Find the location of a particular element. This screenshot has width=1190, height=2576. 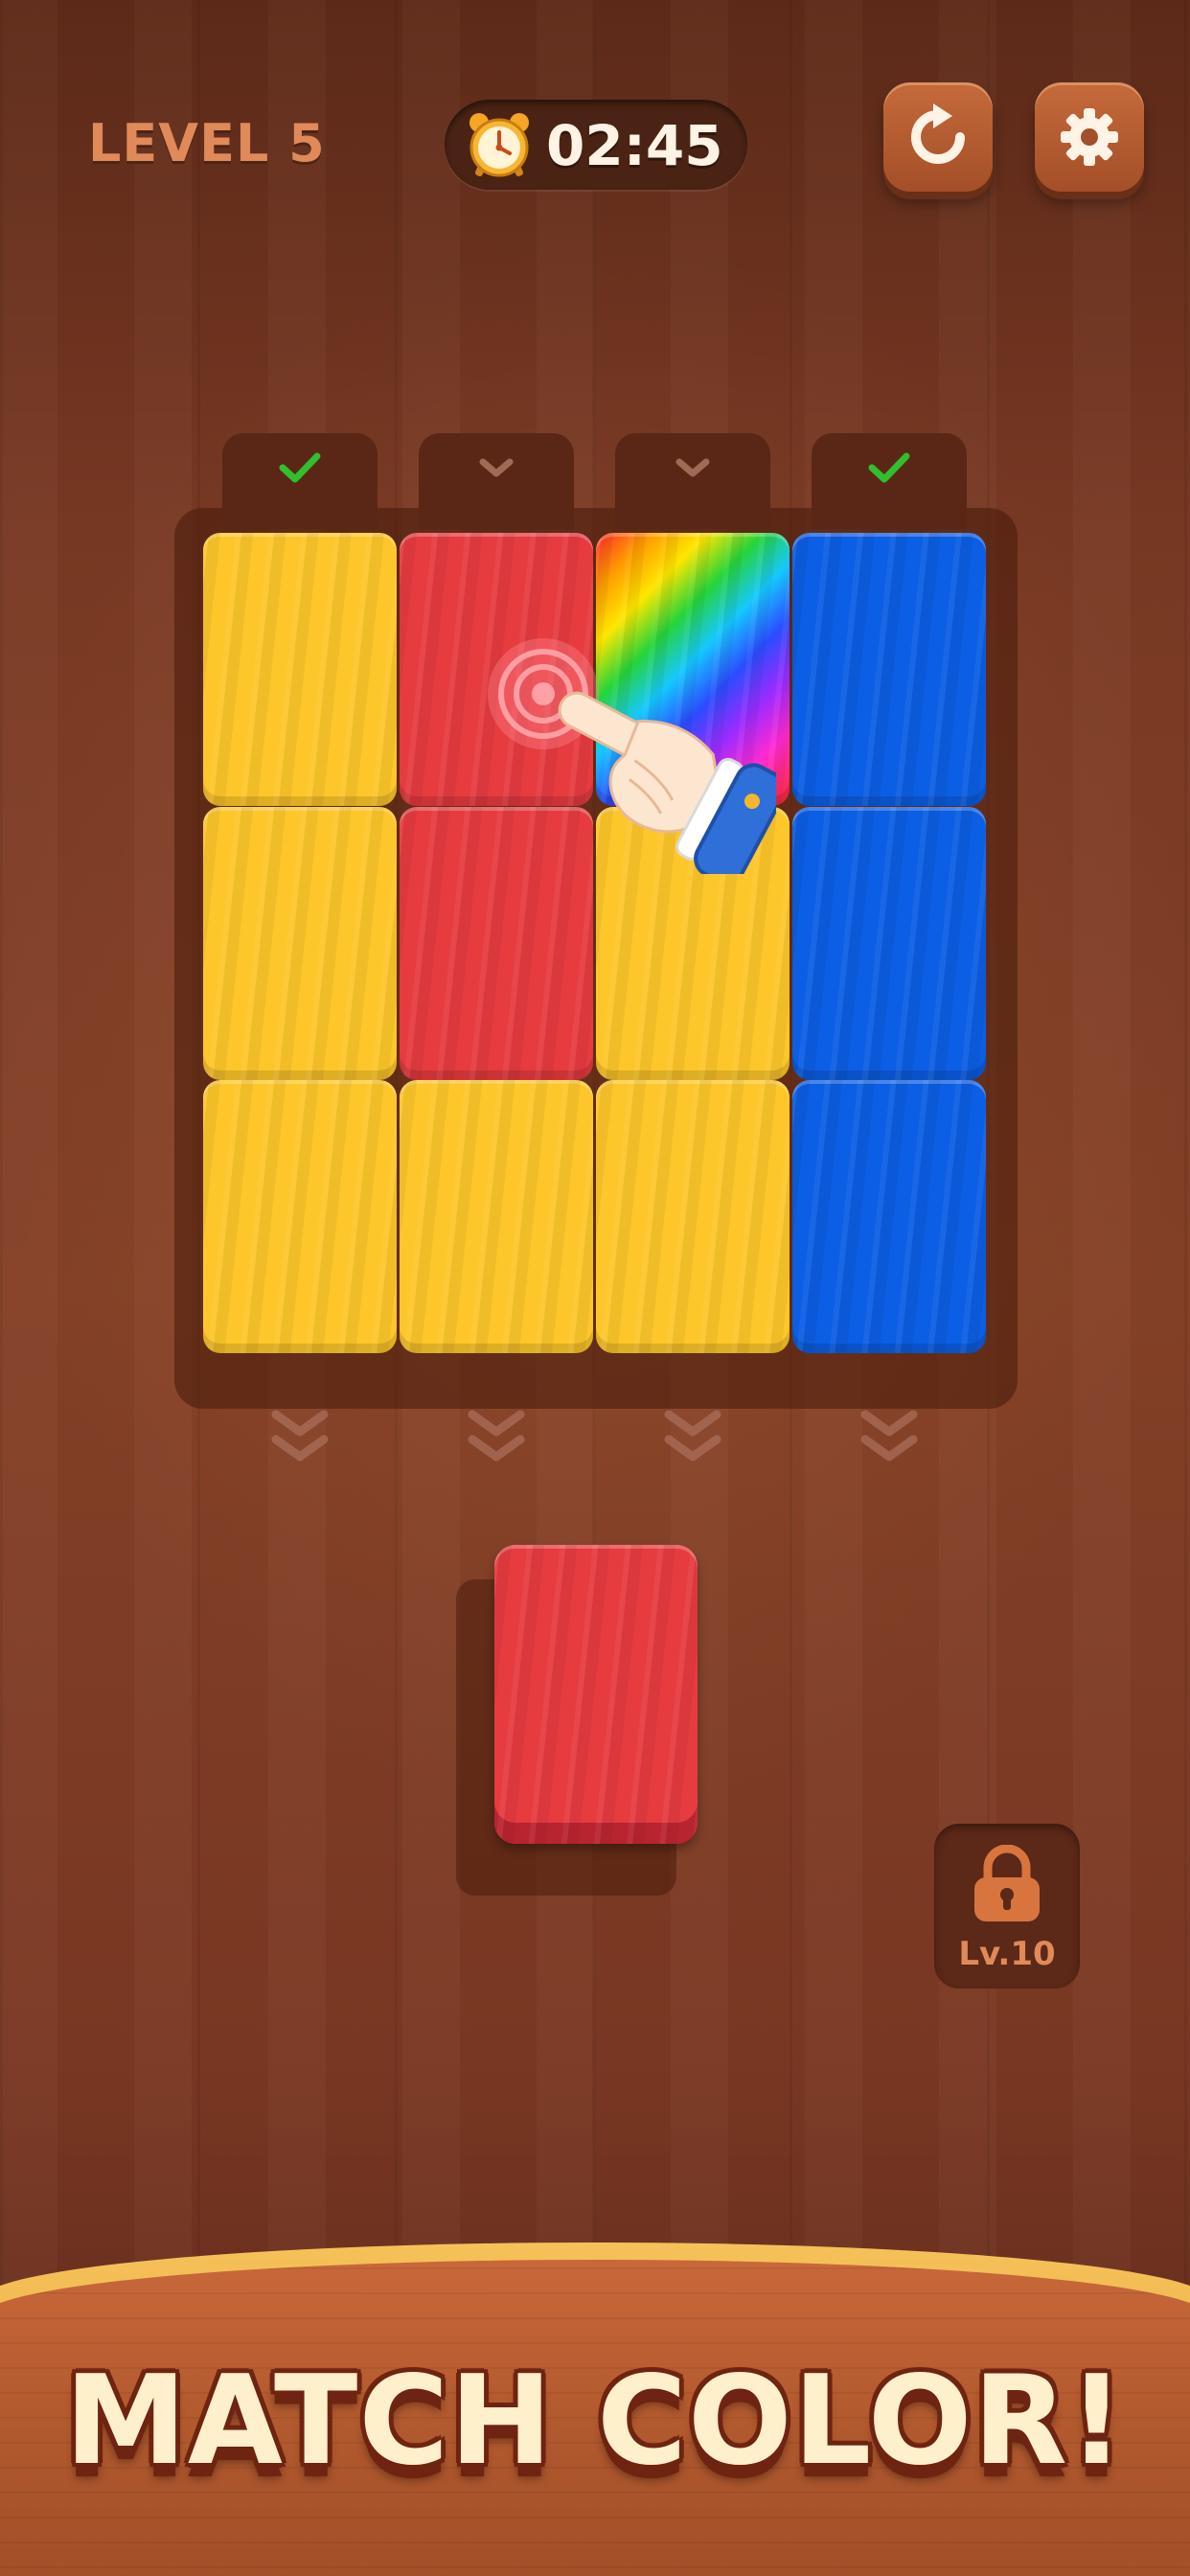

pointing-hand-icon is located at coordinates (667, 782).